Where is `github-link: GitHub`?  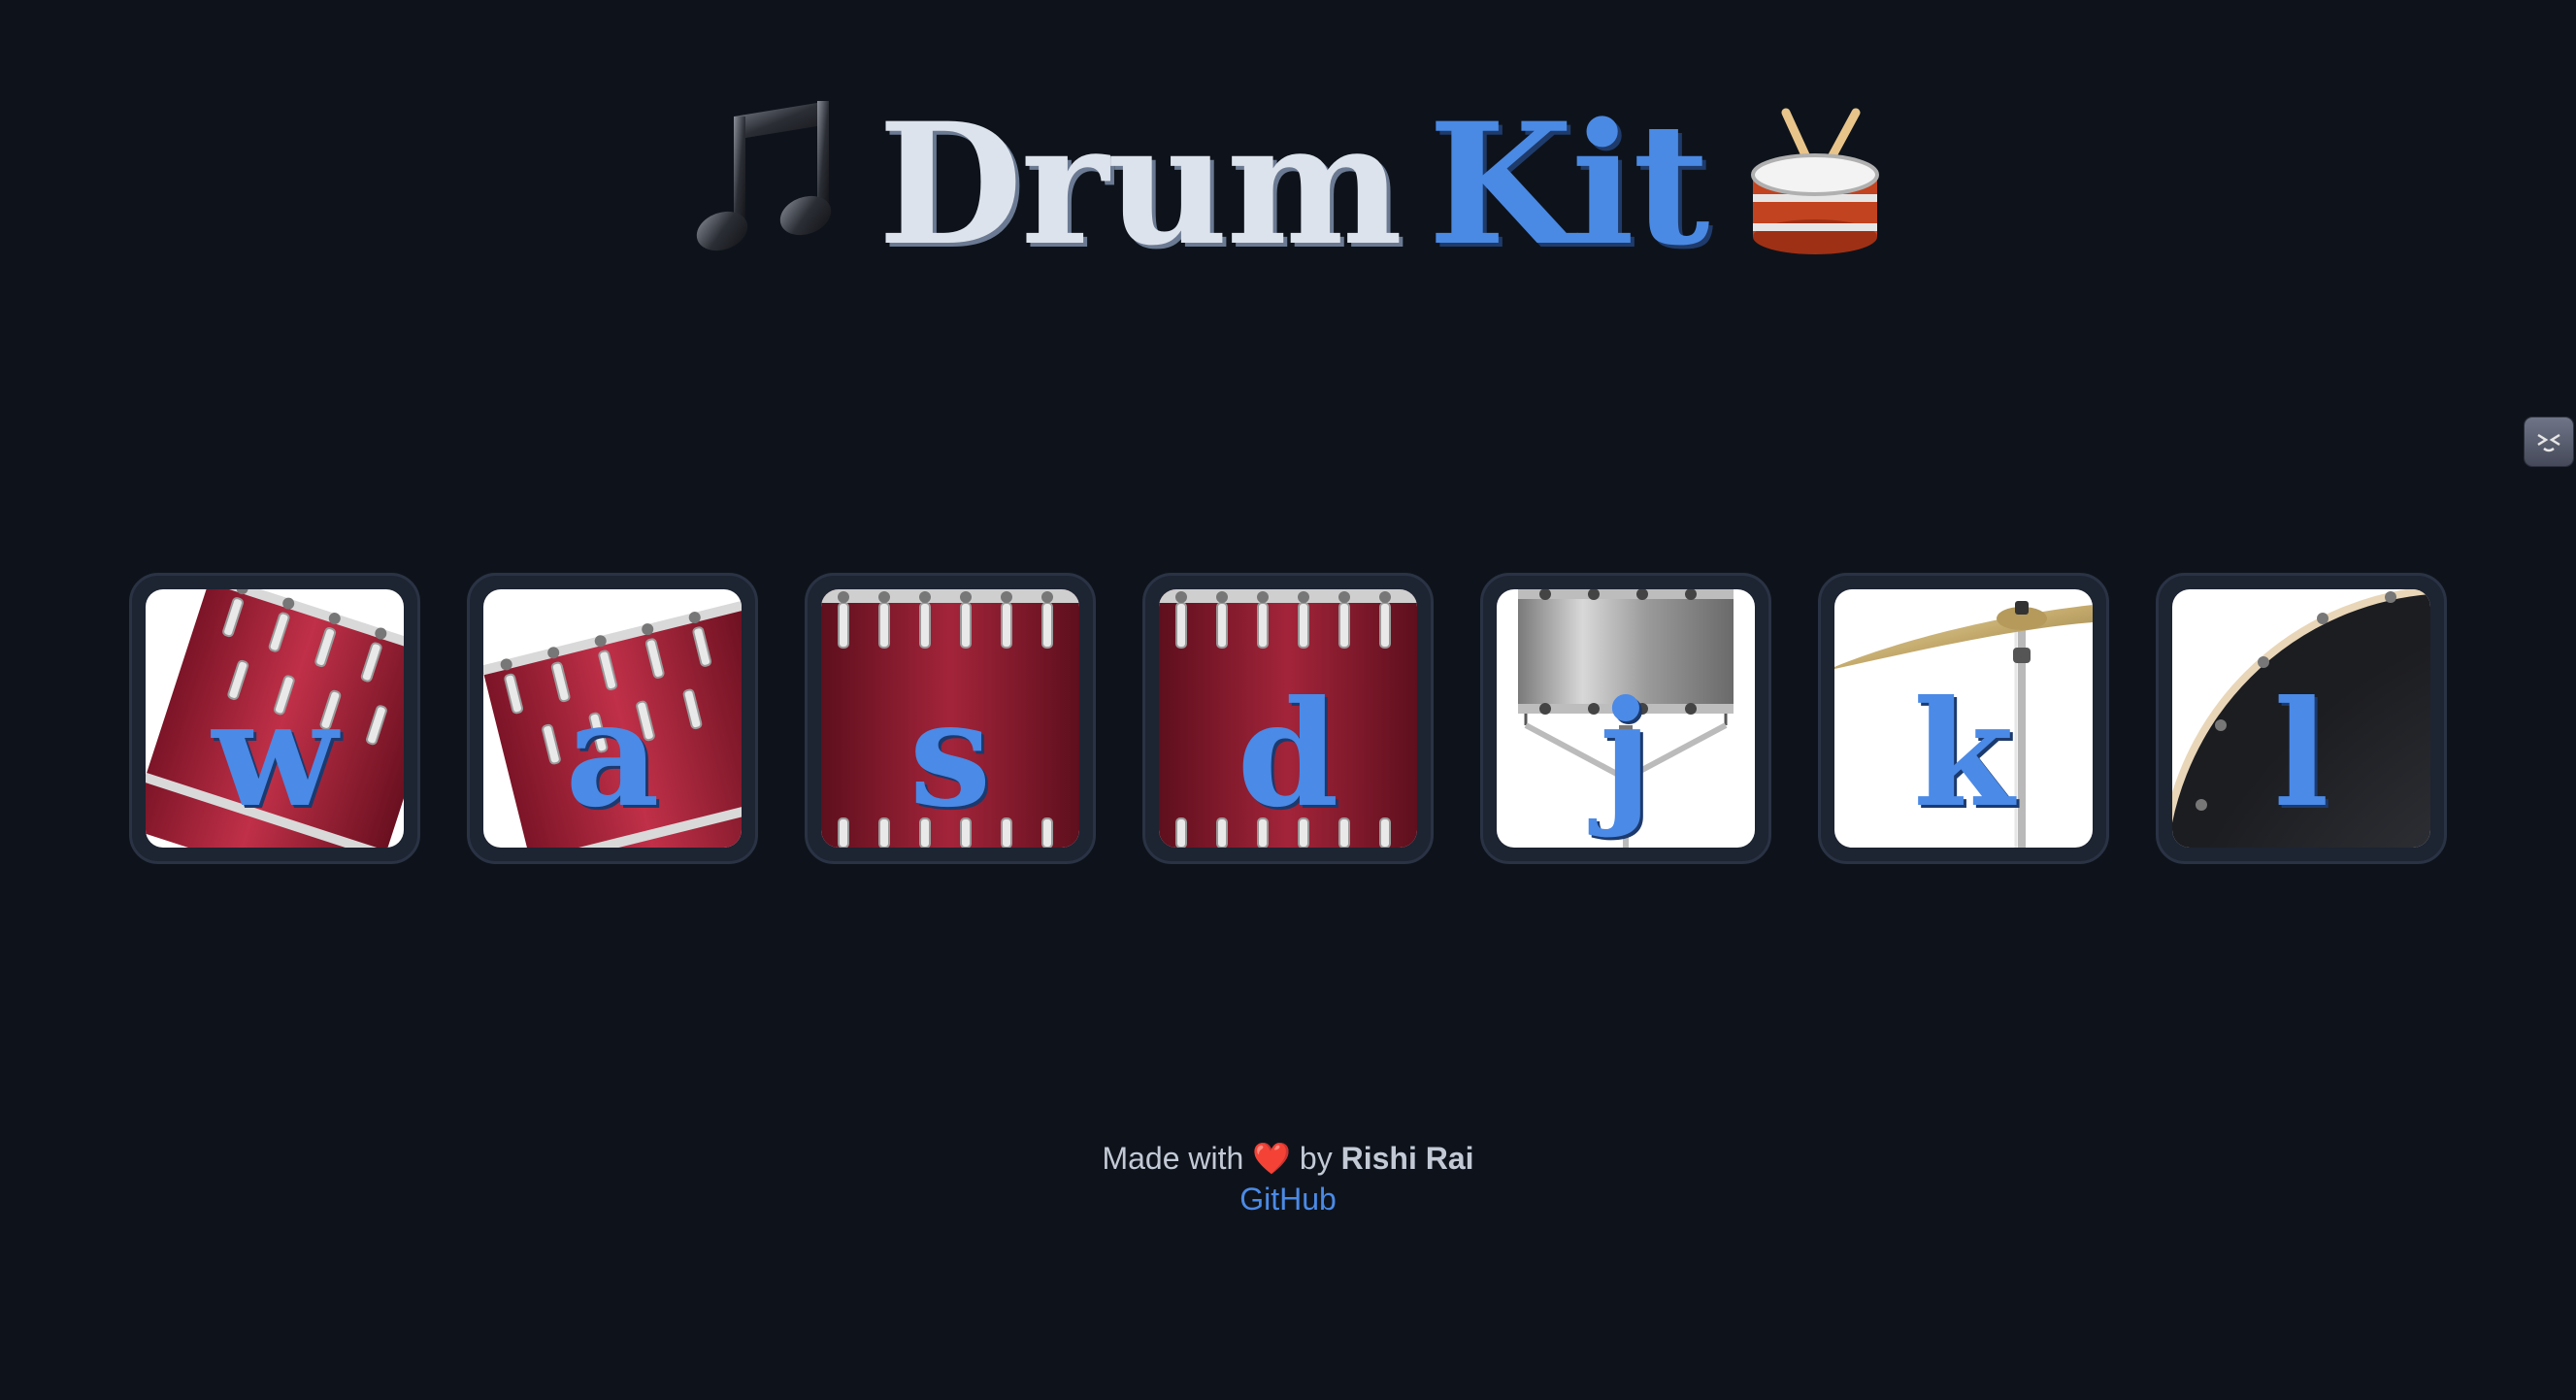
github-link: GitHub is located at coordinates (1288, 1199).